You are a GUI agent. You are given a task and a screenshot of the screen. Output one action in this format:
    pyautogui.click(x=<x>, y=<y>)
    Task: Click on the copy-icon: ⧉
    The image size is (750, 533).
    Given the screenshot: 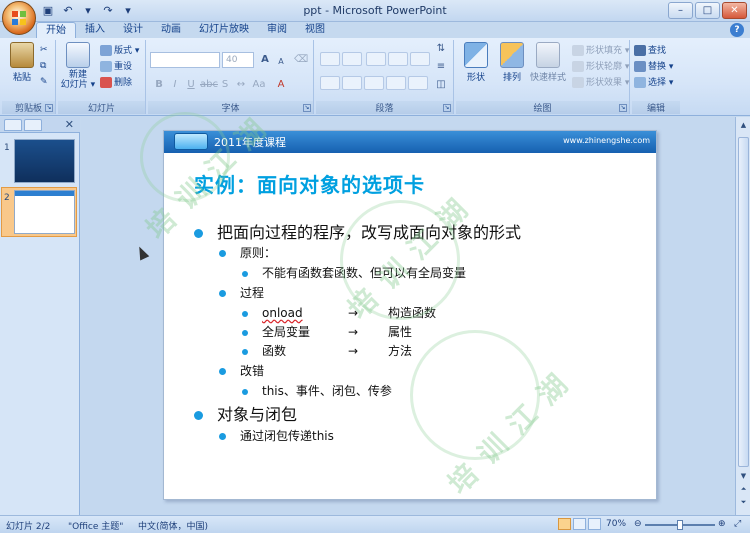 What is the action you would take?
    pyautogui.click(x=43, y=66)
    